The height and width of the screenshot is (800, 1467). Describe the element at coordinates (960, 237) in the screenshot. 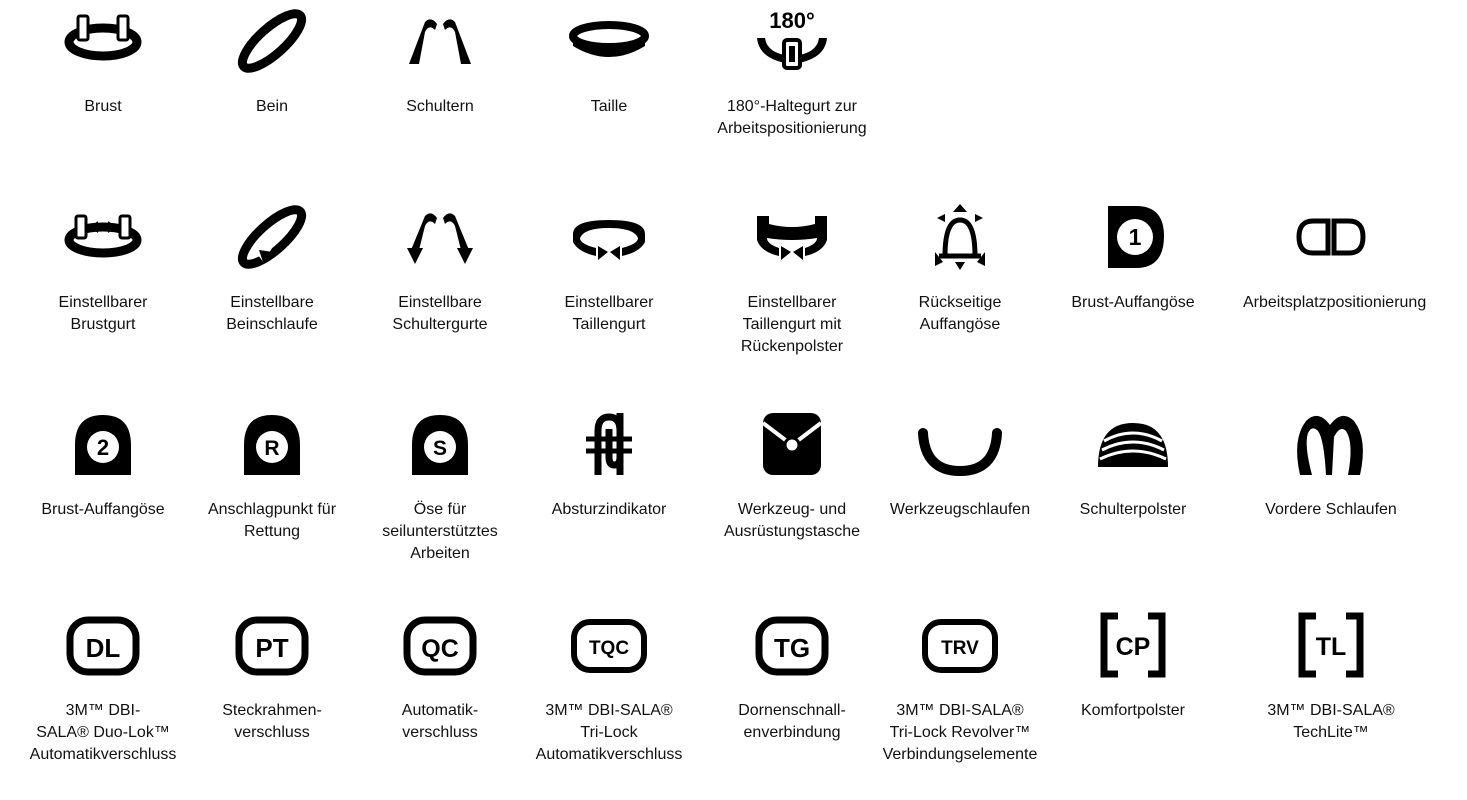

I see `rear-d-ring-icon` at that location.